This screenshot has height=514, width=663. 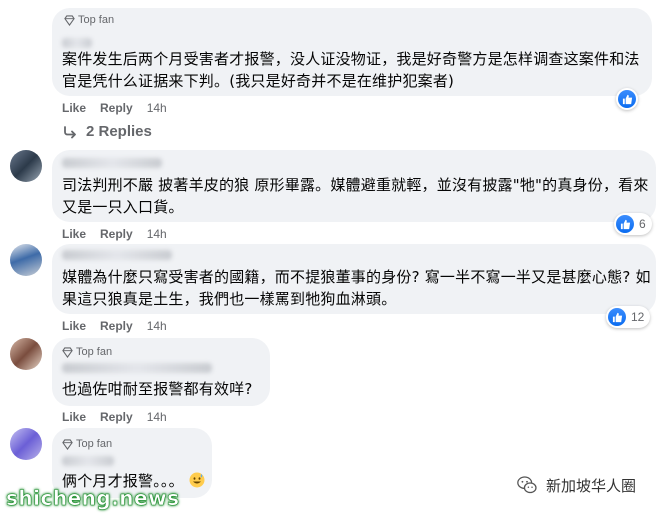 What do you see at coordinates (628, 317) in the screenshot?
I see `reaction-count: 12` at bounding box center [628, 317].